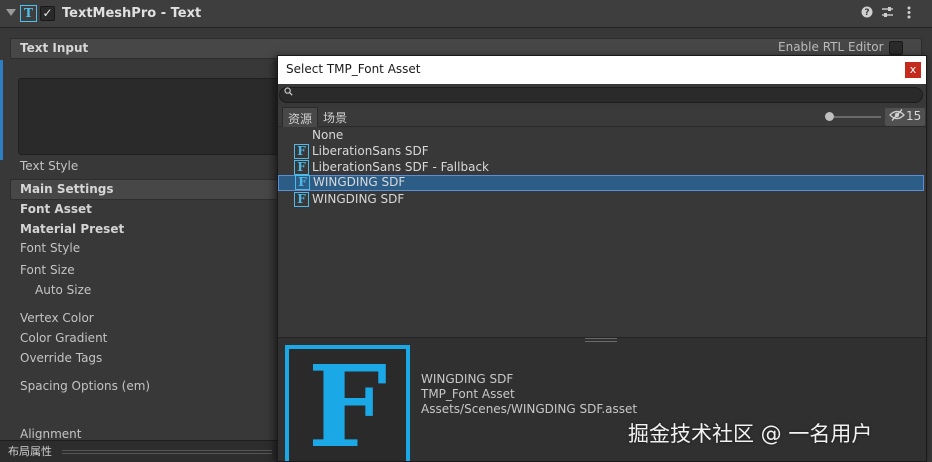 This screenshot has height=462, width=932. I want to click on search-icon, so click(288, 93).